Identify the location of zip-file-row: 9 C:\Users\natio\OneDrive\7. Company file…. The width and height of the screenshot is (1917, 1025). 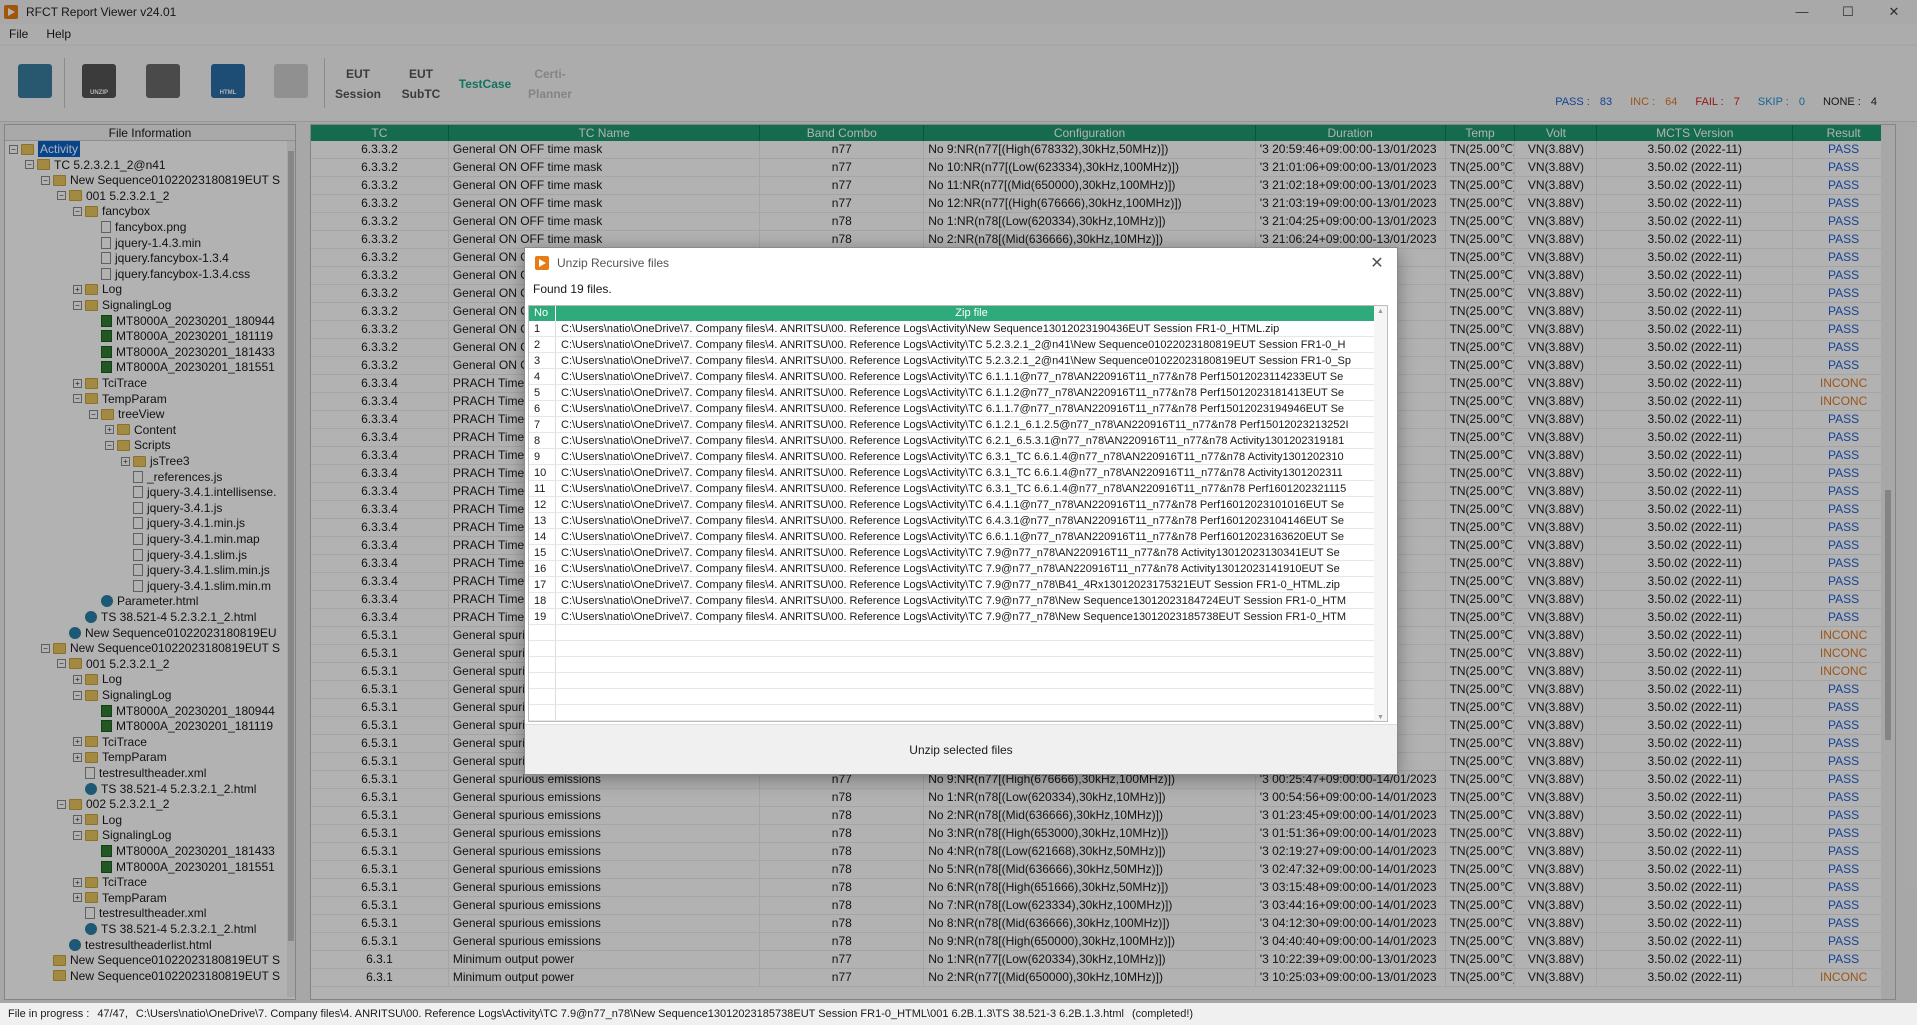
(958, 457).